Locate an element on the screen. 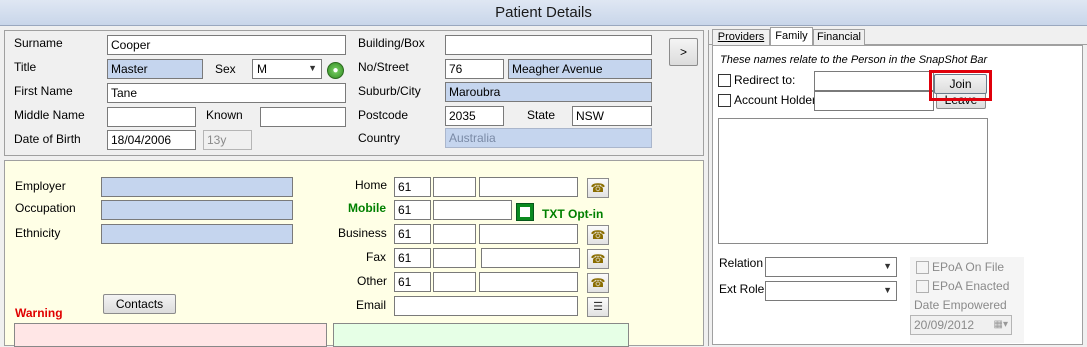  epoa-enacted-checkbox is located at coordinates (922, 286).